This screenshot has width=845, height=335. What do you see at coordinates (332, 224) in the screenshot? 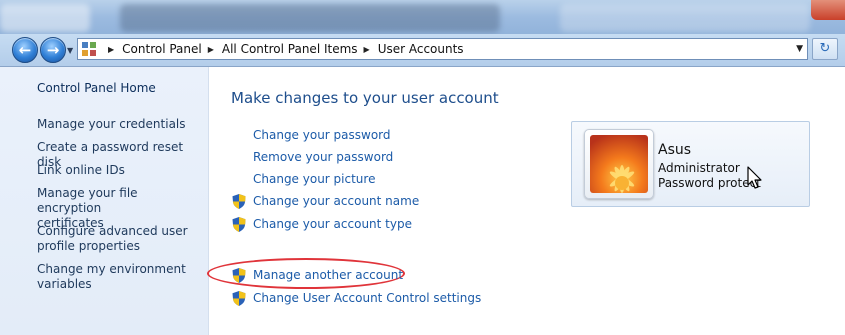
I see `task-change-account-type: Change your account type` at bounding box center [332, 224].